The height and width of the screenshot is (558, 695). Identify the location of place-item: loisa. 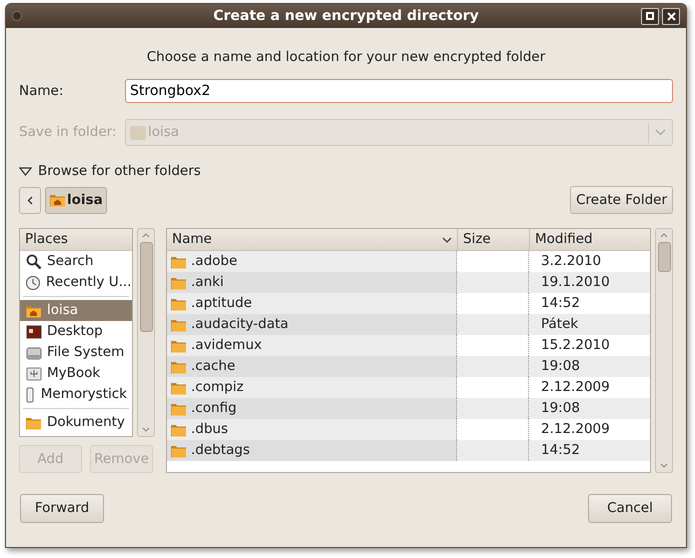
(76, 310).